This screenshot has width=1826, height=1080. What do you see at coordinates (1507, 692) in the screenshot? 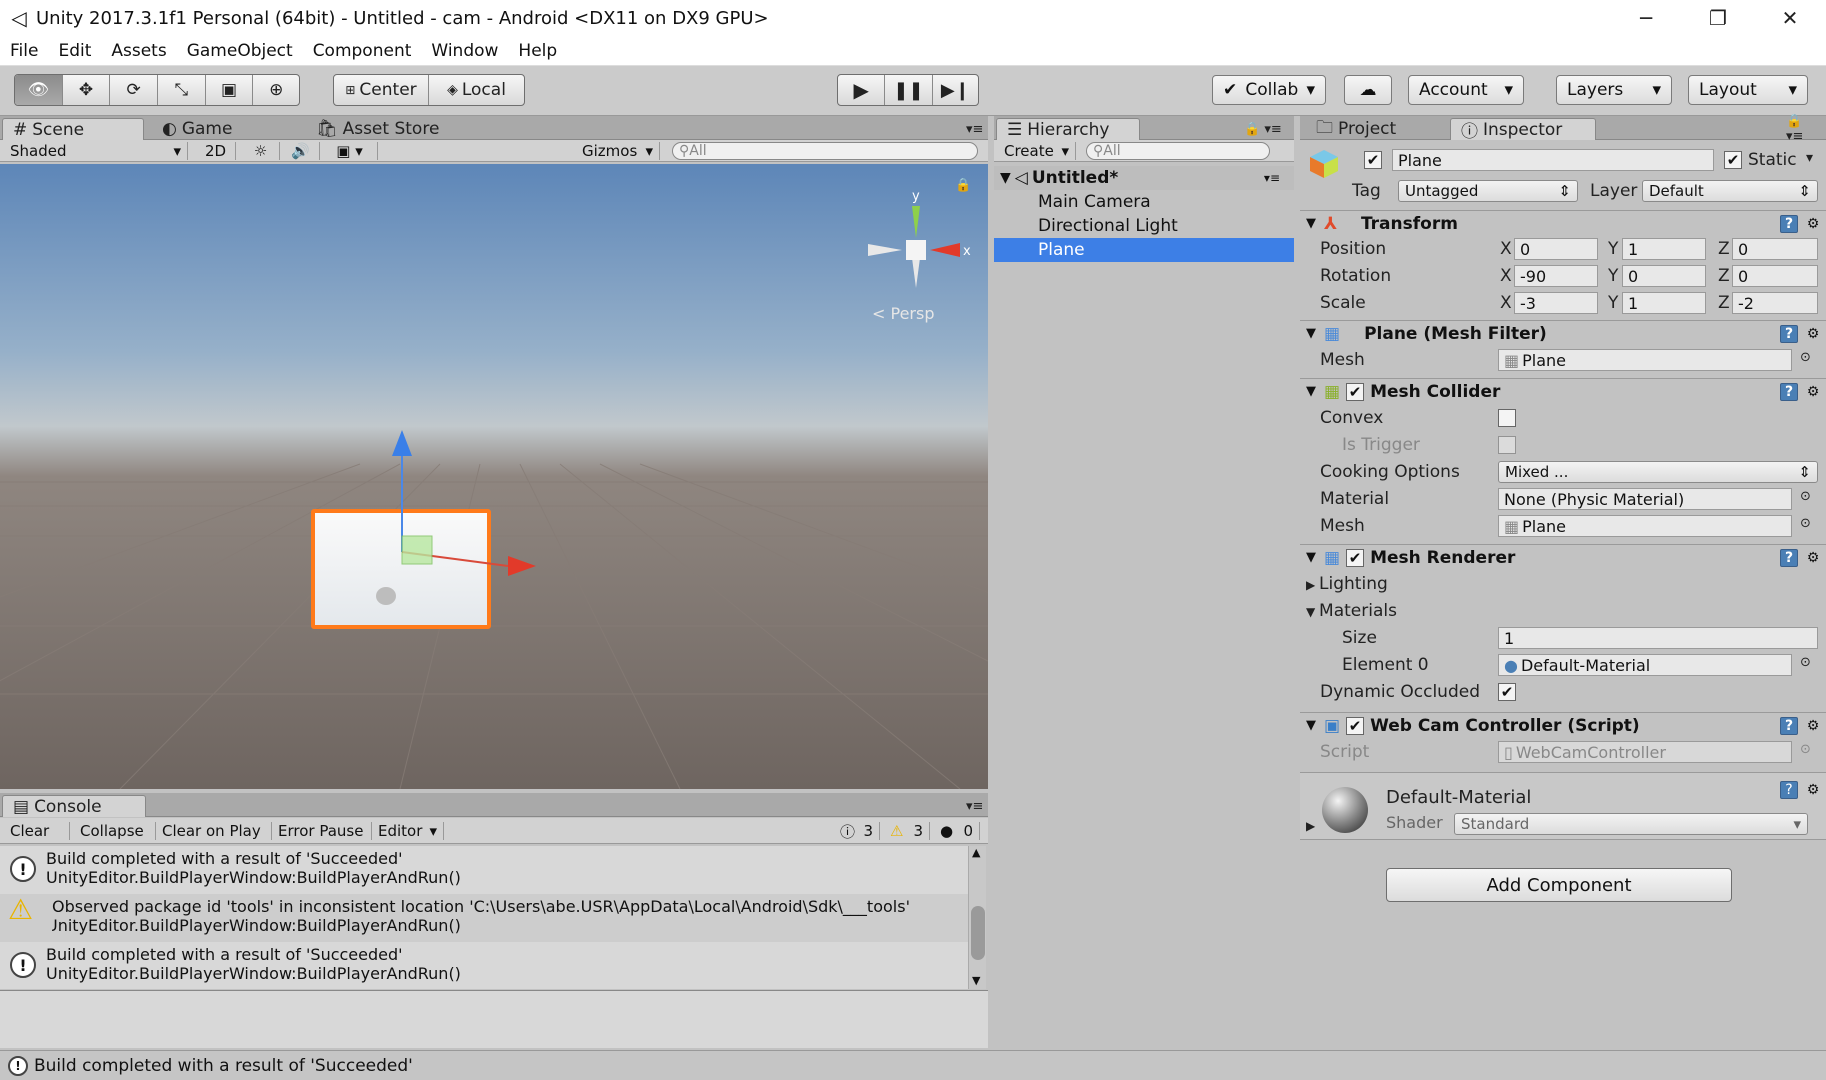
I see `dynamic-occluded-checkbox: ✔` at bounding box center [1507, 692].